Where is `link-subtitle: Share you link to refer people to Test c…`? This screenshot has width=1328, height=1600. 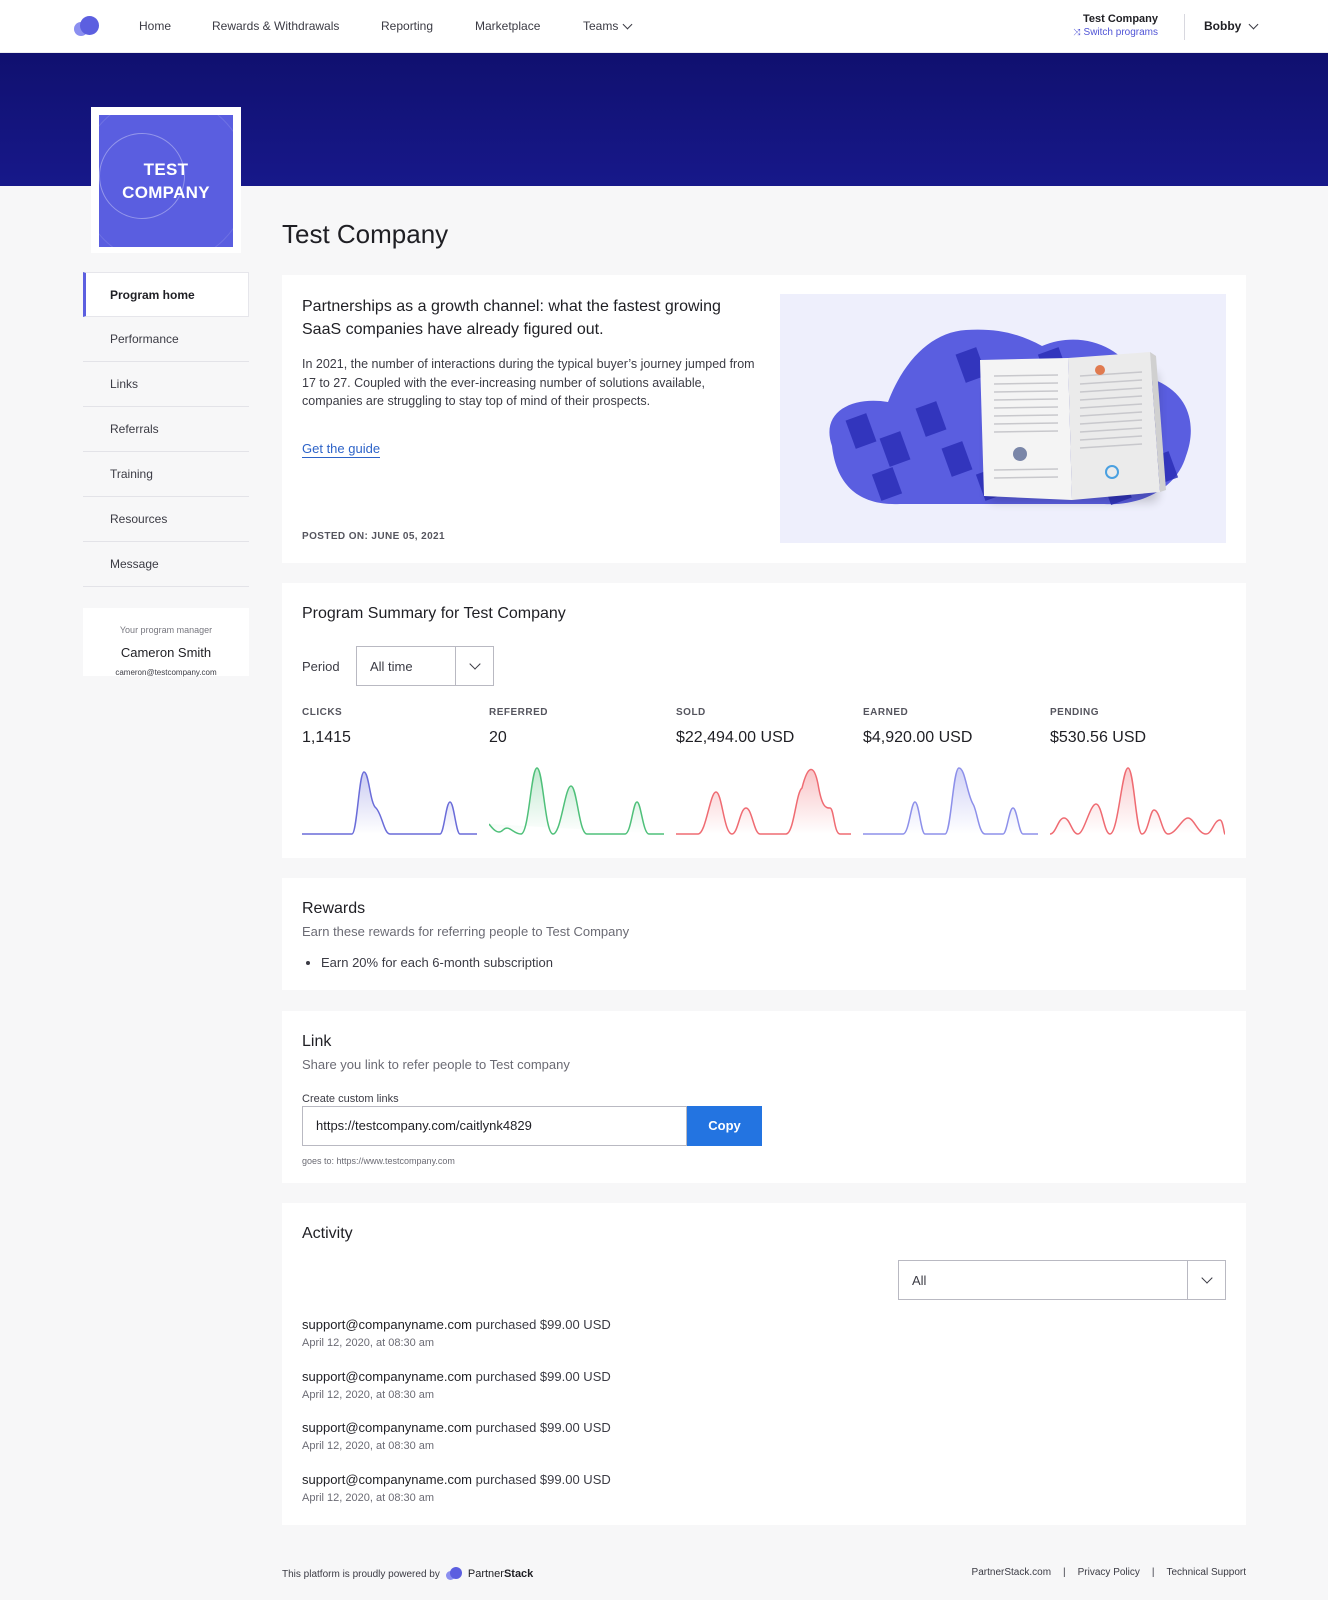 link-subtitle: Share you link to refer people to Test c… is located at coordinates (436, 1064).